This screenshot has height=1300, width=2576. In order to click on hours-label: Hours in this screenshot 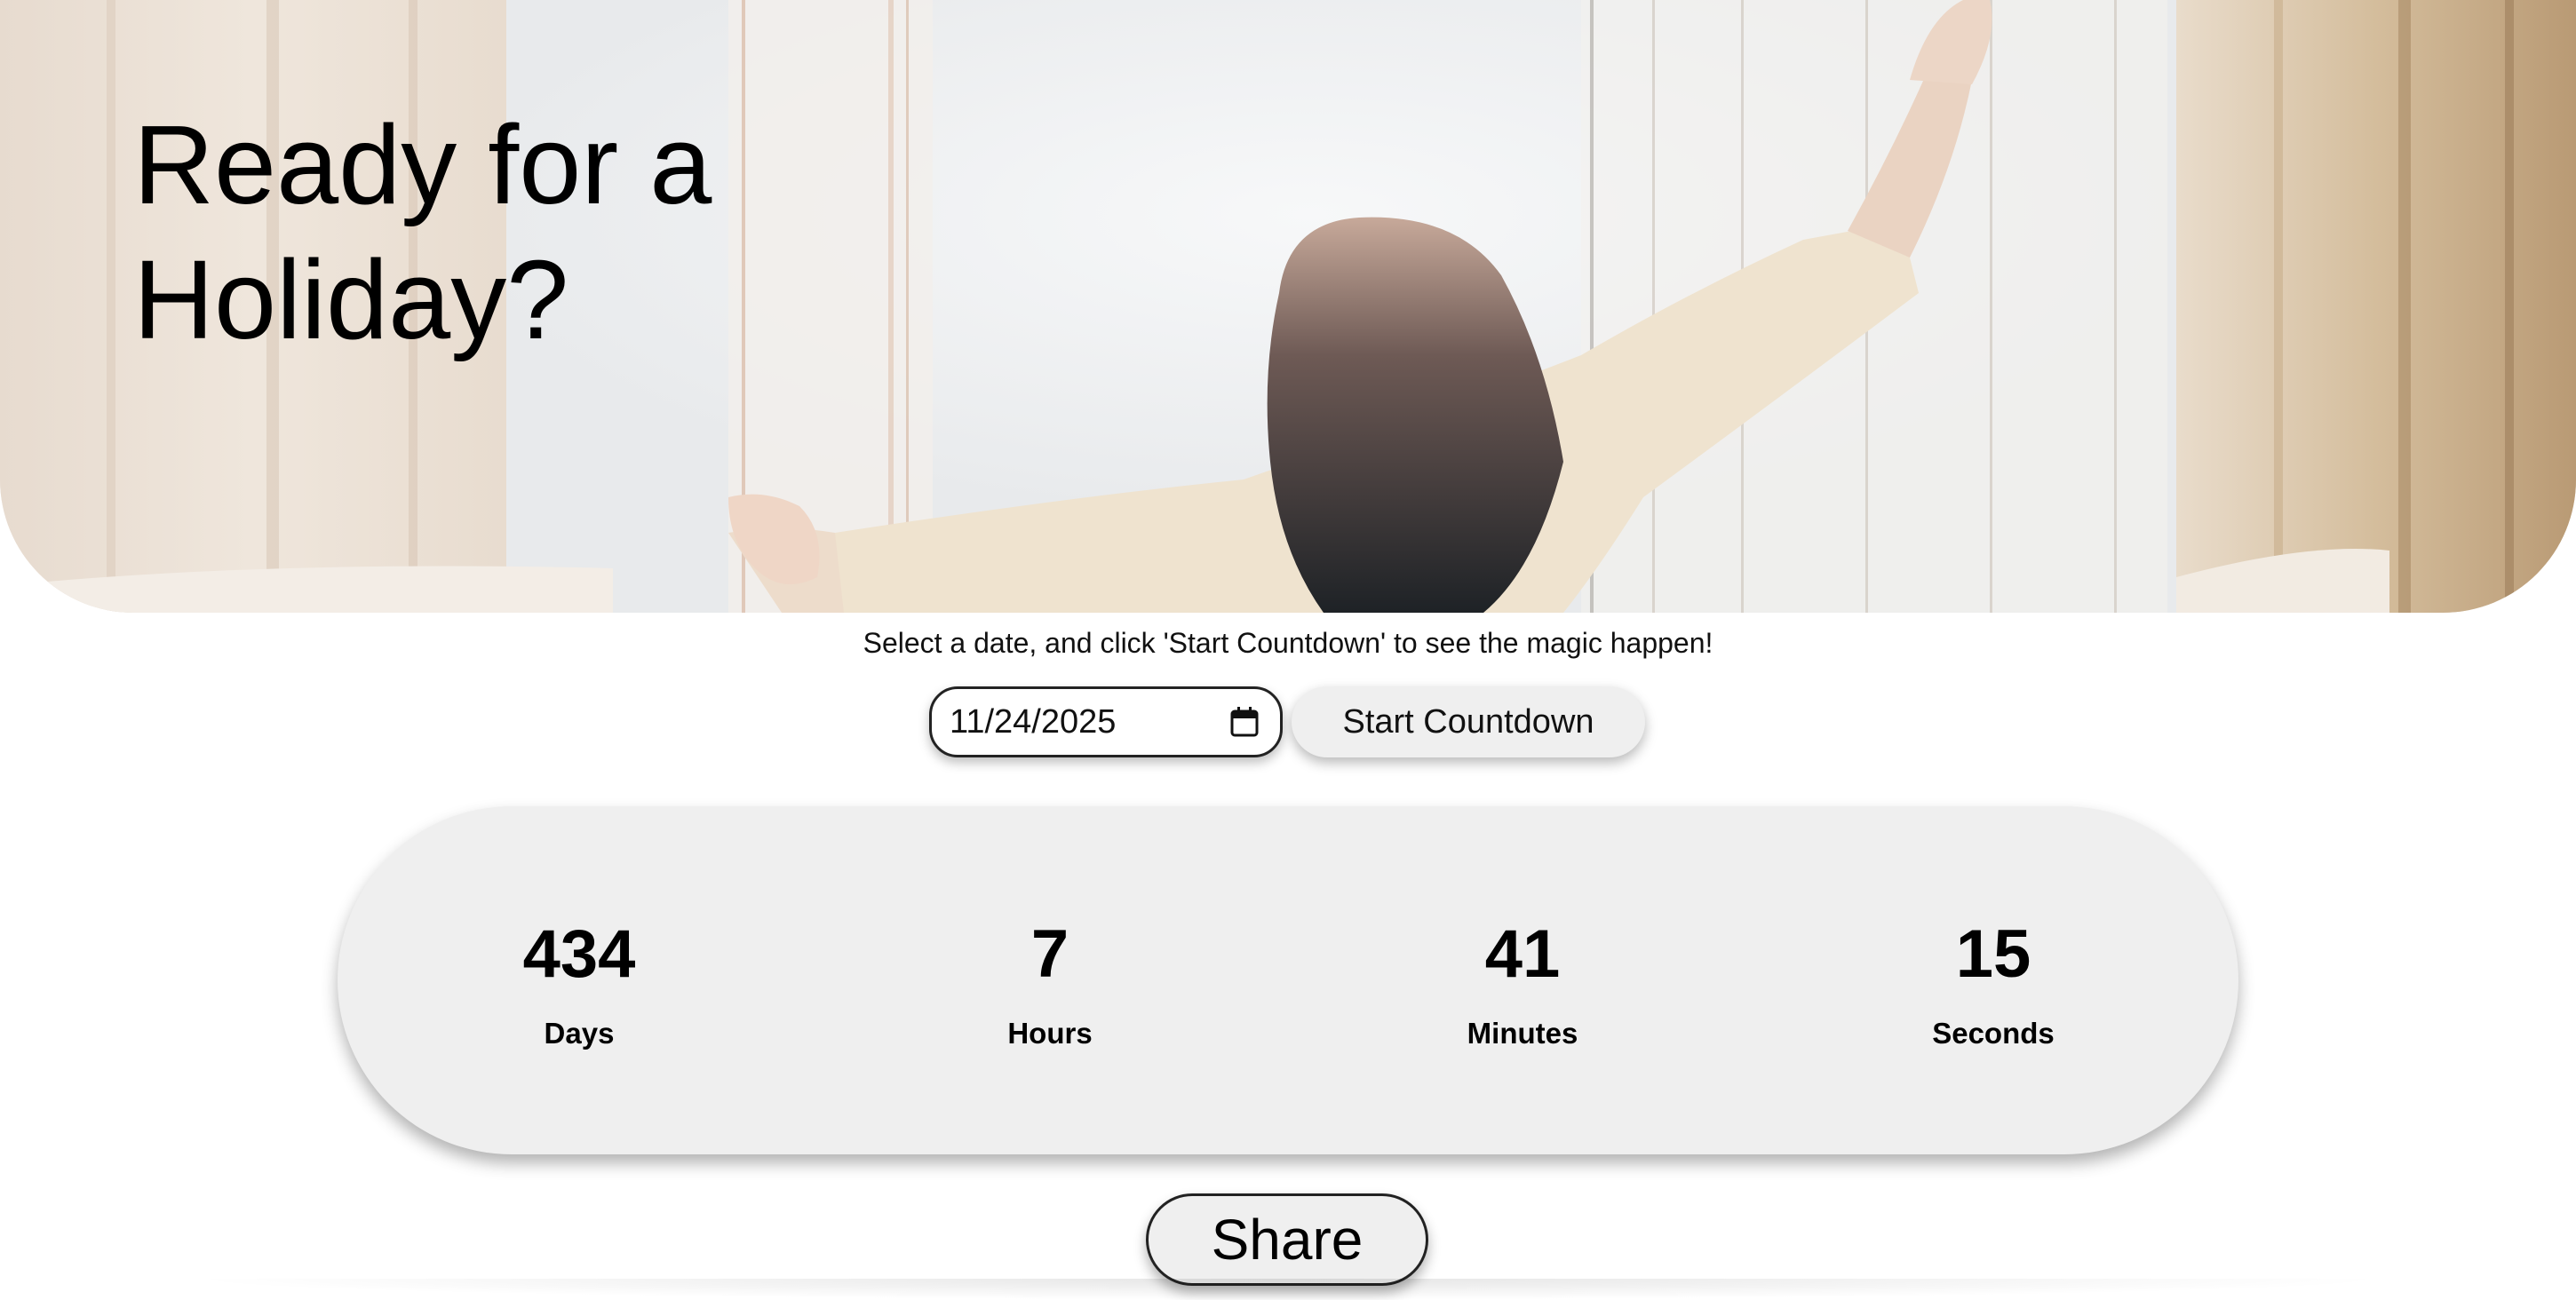, I will do `click(1050, 1033)`.